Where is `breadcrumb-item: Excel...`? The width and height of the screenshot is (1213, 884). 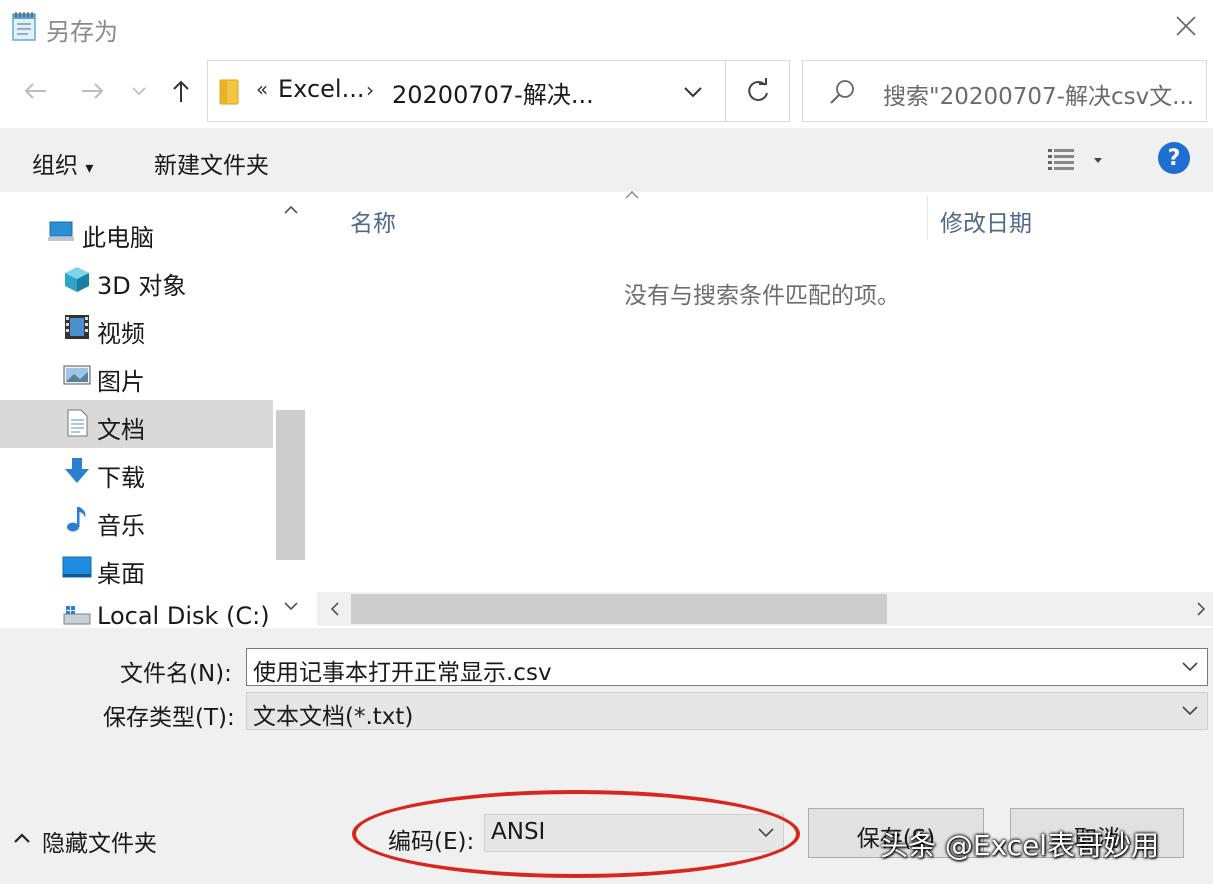 breadcrumb-item: Excel... is located at coordinates (321, 89).